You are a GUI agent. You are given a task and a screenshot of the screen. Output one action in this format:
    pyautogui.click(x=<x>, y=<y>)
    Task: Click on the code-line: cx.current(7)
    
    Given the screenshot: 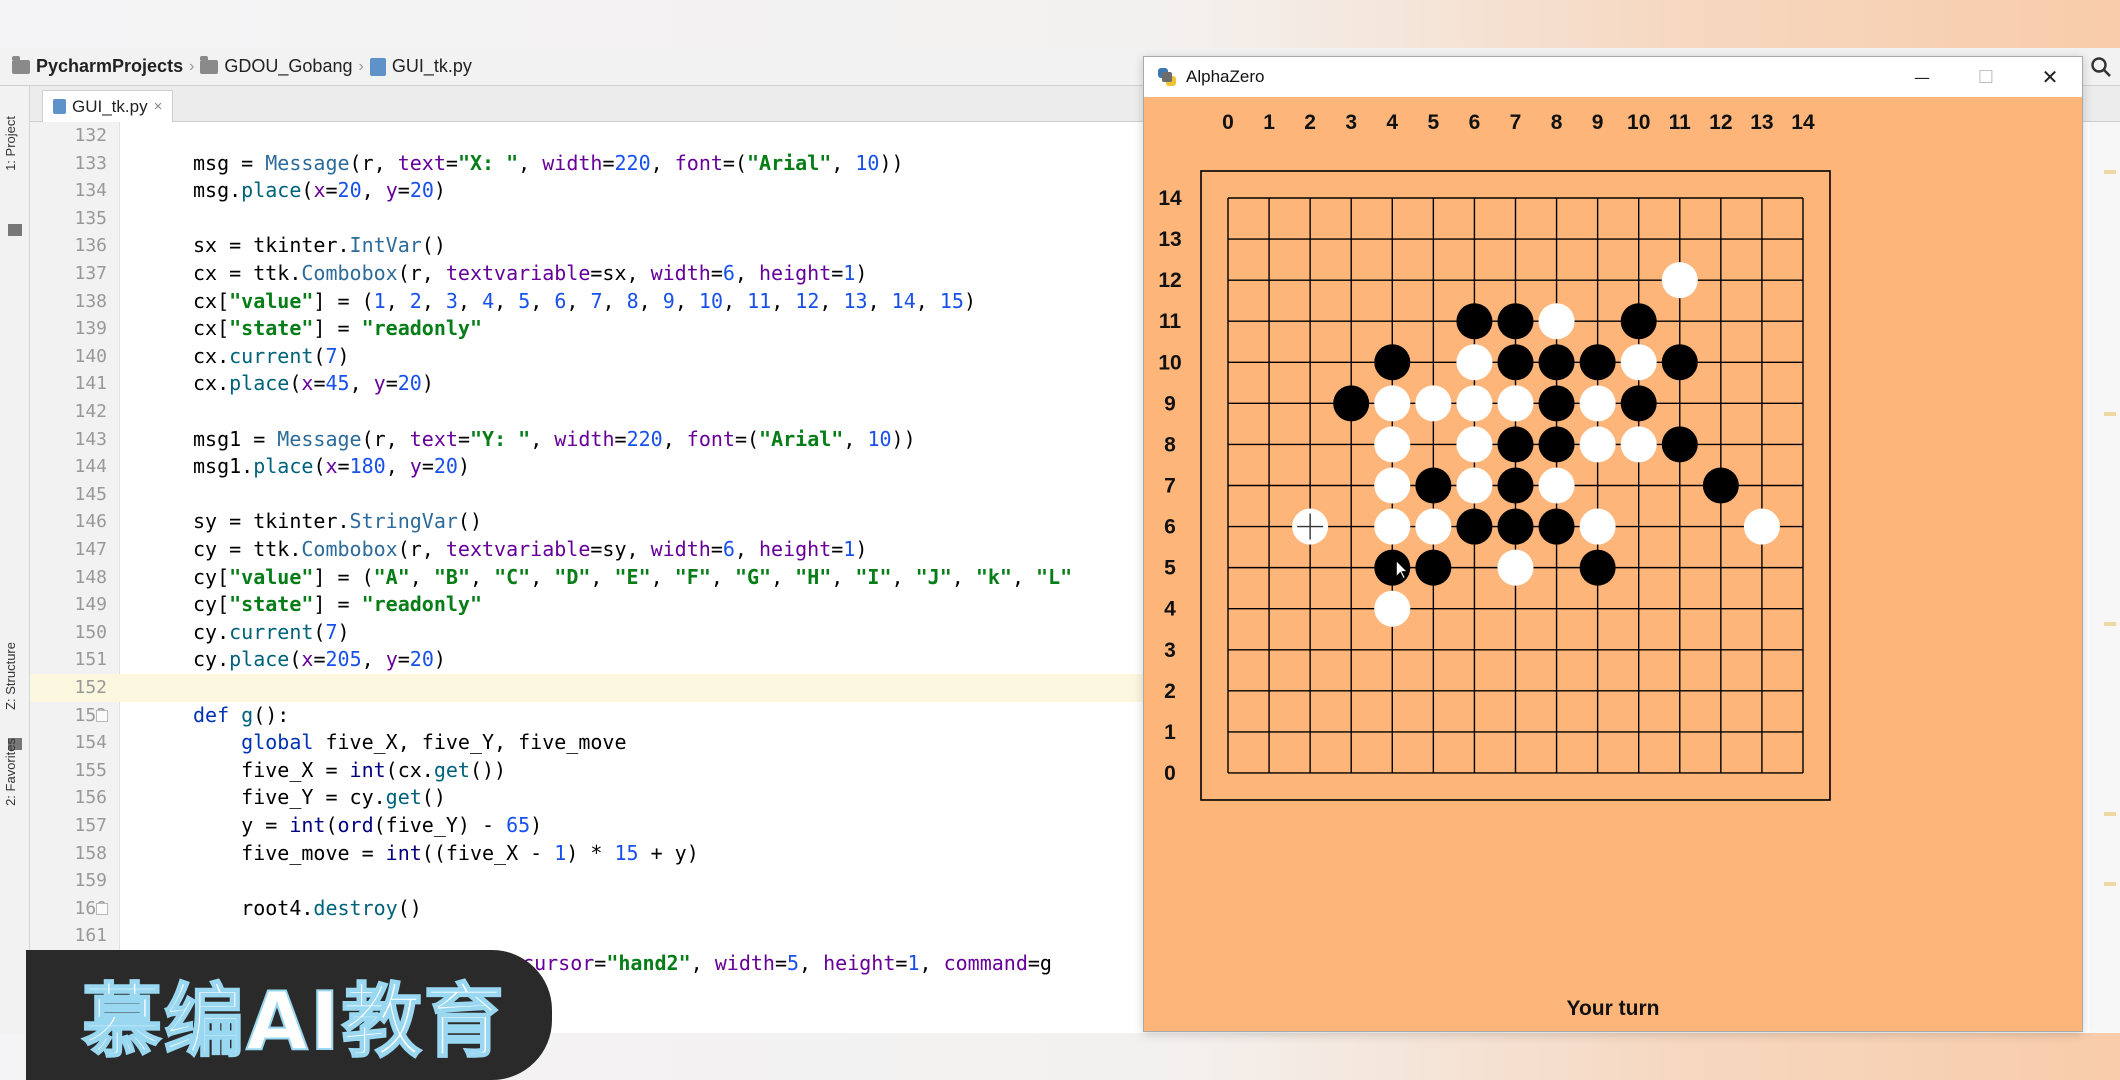 What is the action you would take?
    pyautogui.click(x=271, y=357)
    